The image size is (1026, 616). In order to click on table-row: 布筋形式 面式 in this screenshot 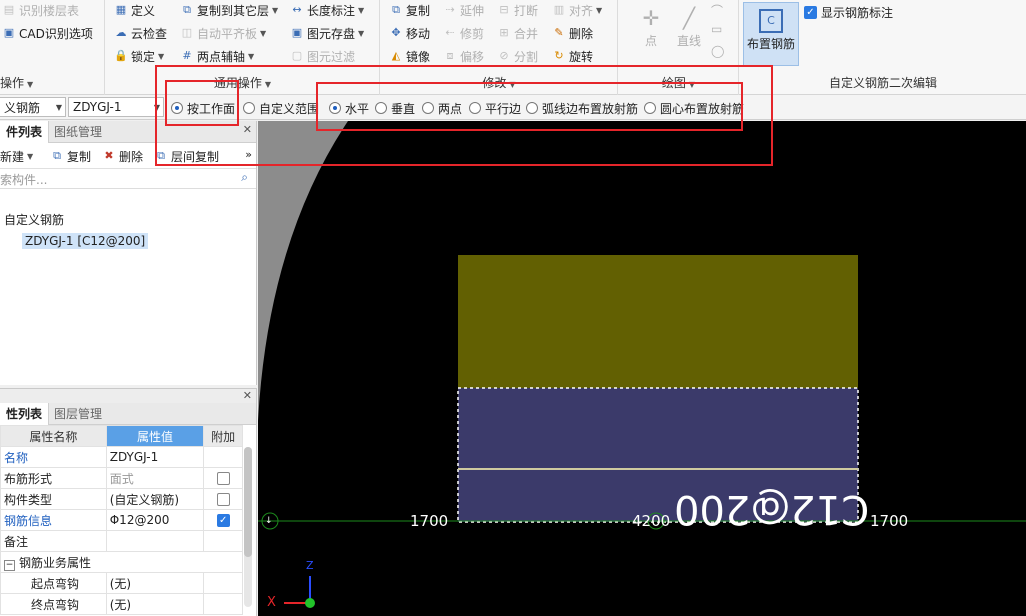, I will do `click(121, 478)`.